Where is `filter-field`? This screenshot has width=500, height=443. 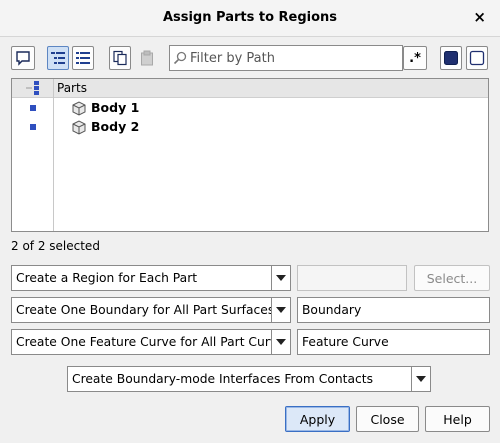
filter-field is located at coordinates (286, 58).